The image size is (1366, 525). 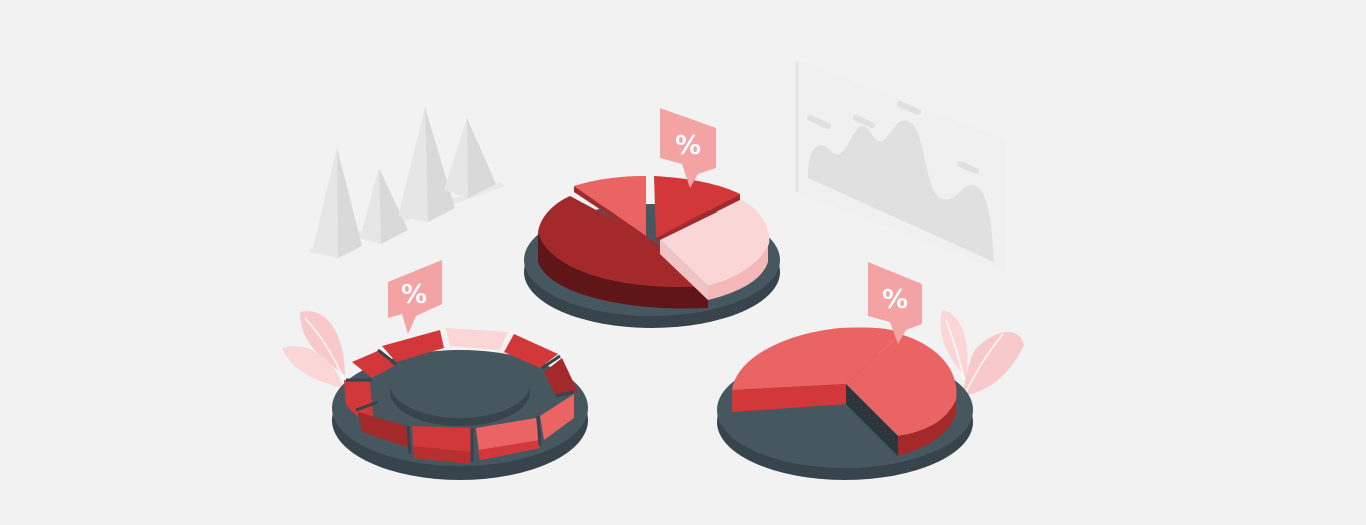 I want to click on percent-tag-center: %, so click(x=688, y=148).